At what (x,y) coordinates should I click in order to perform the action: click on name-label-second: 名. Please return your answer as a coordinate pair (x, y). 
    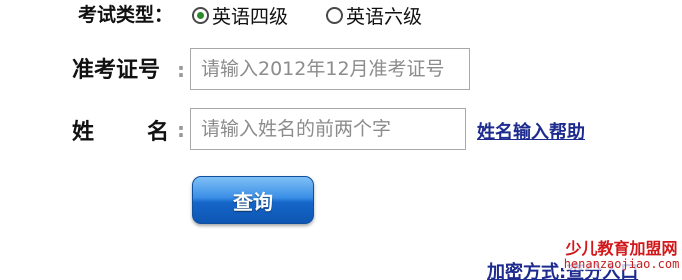
    Looking at the image, I should click on (158, 132).